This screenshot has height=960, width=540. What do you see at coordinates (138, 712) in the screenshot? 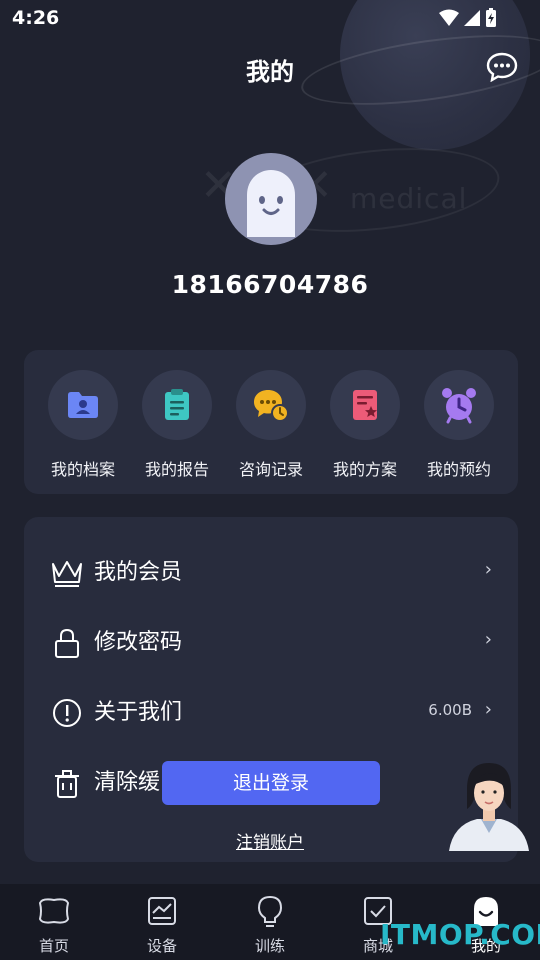
I see `menu-item-label: 关于我们` at bounding box center [138, 712].